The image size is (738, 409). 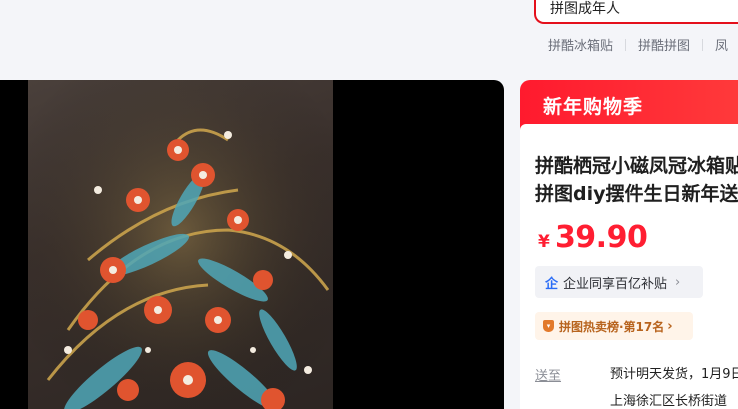 I want to click on ranking-shield-icon: ▾, so click(x=548, y=326).